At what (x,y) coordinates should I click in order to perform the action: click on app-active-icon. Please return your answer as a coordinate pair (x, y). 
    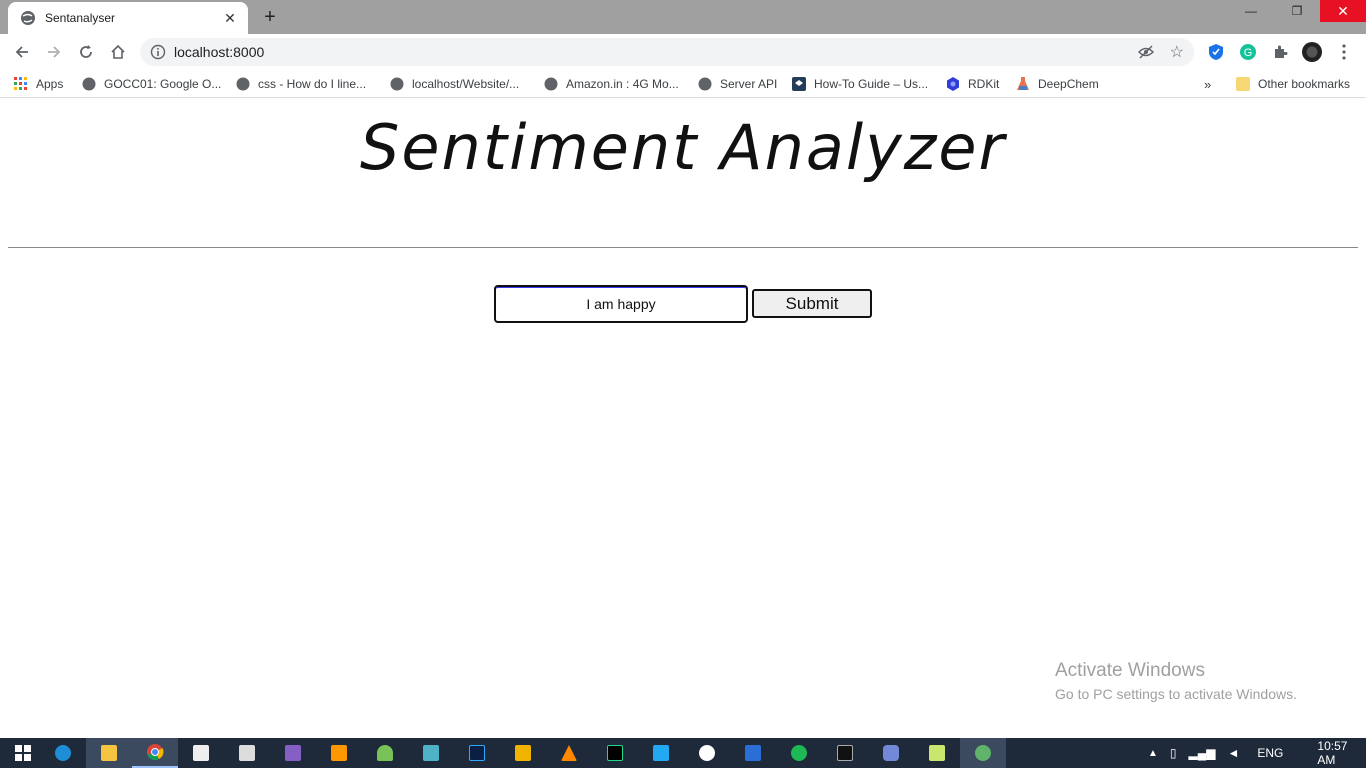
    Looking at the image, I should click on (983, 753).